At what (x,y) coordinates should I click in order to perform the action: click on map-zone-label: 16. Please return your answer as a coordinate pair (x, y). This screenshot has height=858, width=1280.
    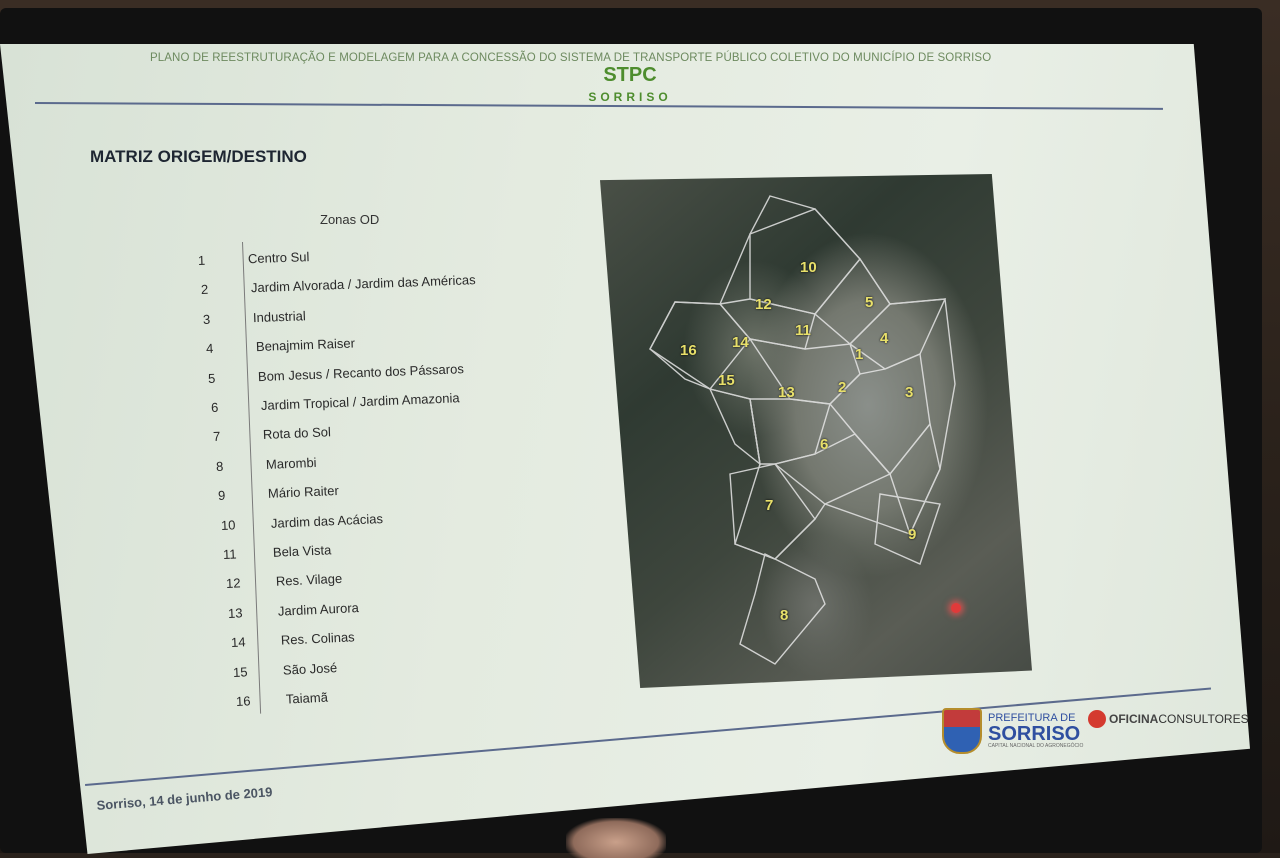
    Looking at the image, I should click on (688, 350).